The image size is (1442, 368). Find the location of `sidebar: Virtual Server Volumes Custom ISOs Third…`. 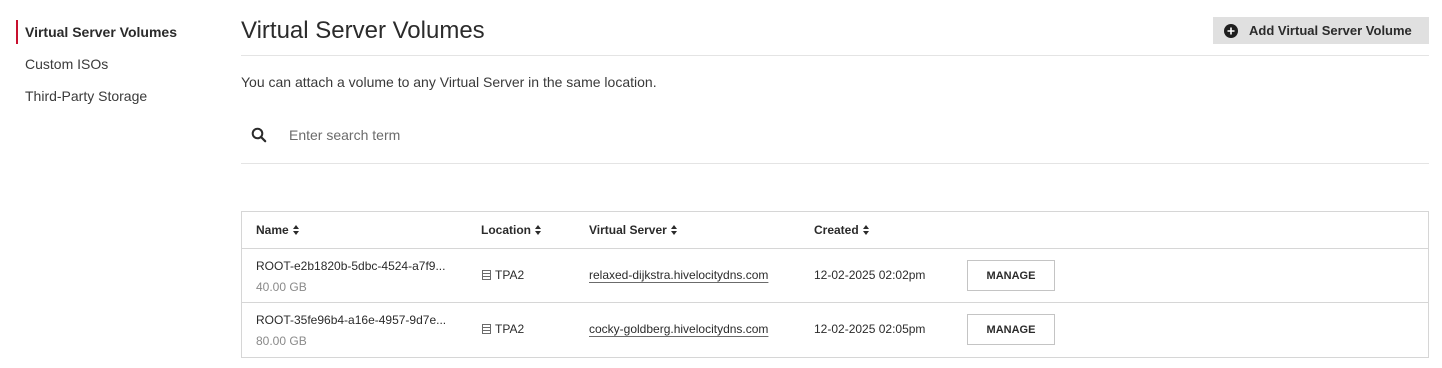

sidebar: Virtual Server Volumes Custom ISOs Third… is located at coordinates (116, 68).